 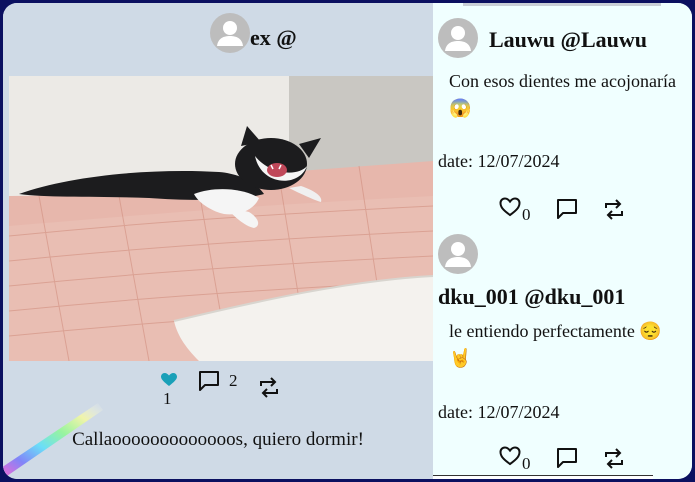 I want to click on comment-count: 2, so click(x=233, y=380).